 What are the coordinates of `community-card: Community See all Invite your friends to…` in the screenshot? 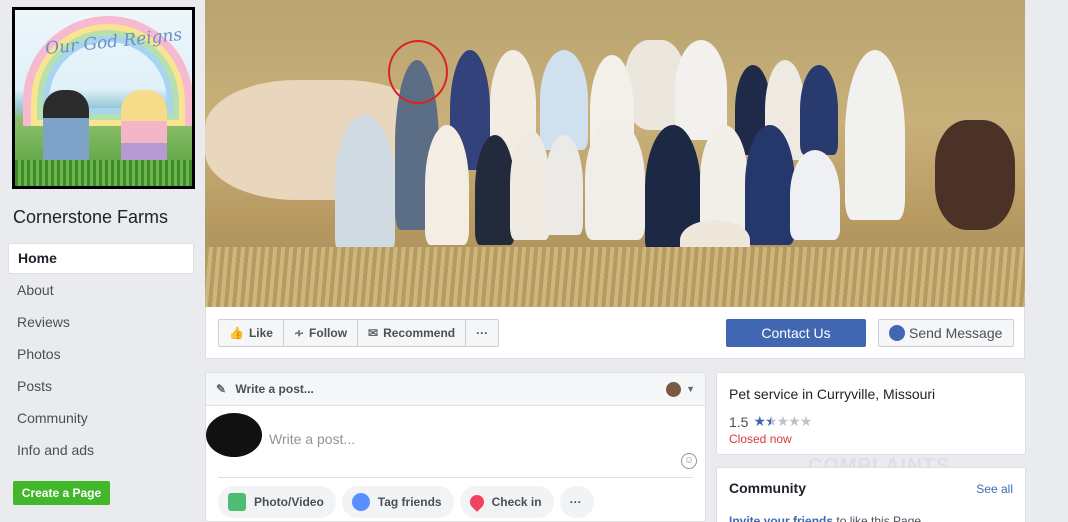 It's located at (871, 494).